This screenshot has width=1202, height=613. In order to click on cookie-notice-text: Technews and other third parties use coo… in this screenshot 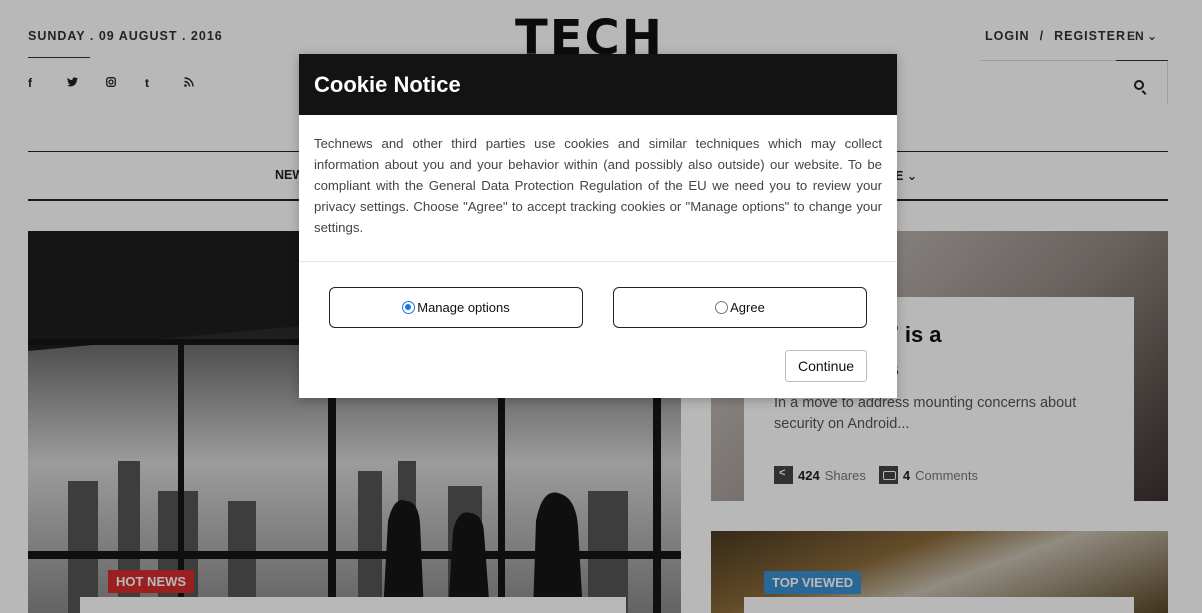, I will do `click(598, 185)`.